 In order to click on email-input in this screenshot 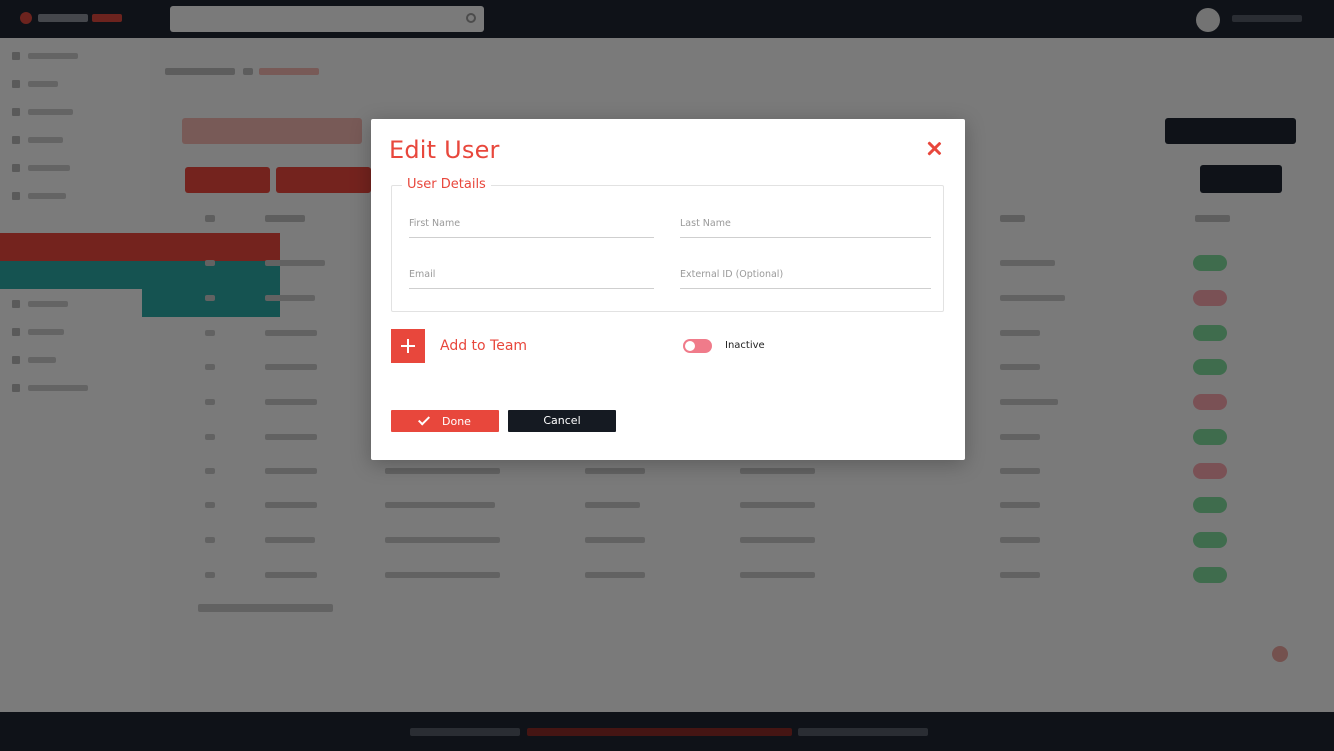, I will do `click(531, 274)`.